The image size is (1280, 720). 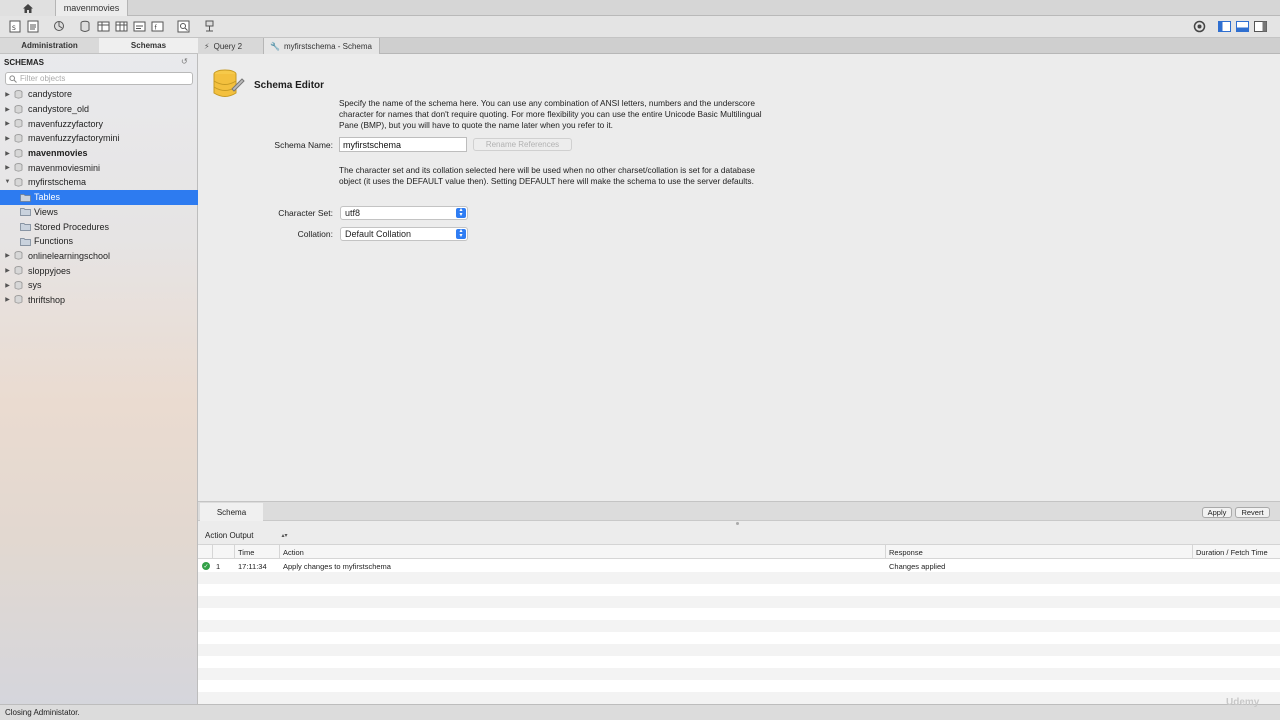 What do you see at coordinates (99, 94) in the screenshot?
I see `schema-item: ▶ candystore` at bounding box center [99, 94].